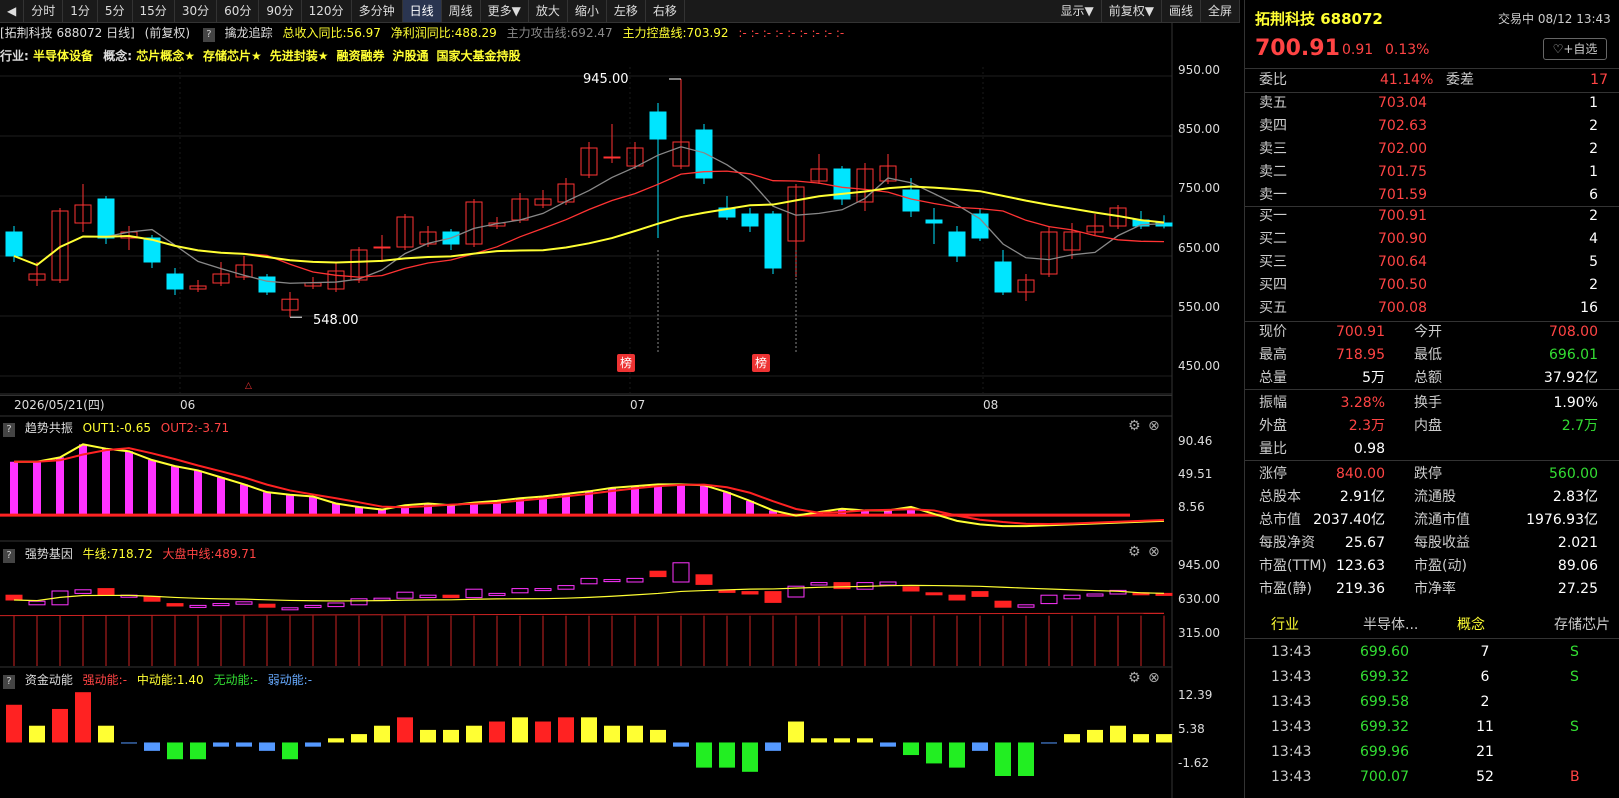 The image size is (1619, 798). I want to click on period-button: 30分, so click(196, 11).